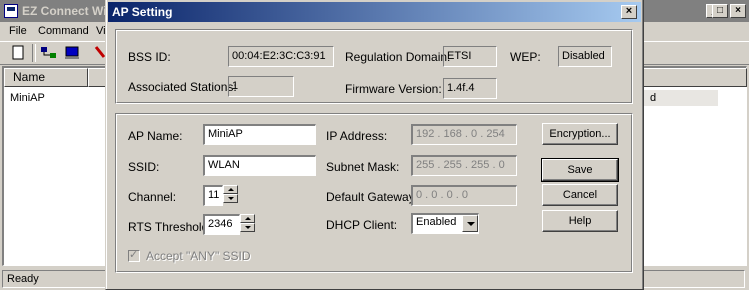  I want to click on associated-stations-value: 1, so click(261, 86).